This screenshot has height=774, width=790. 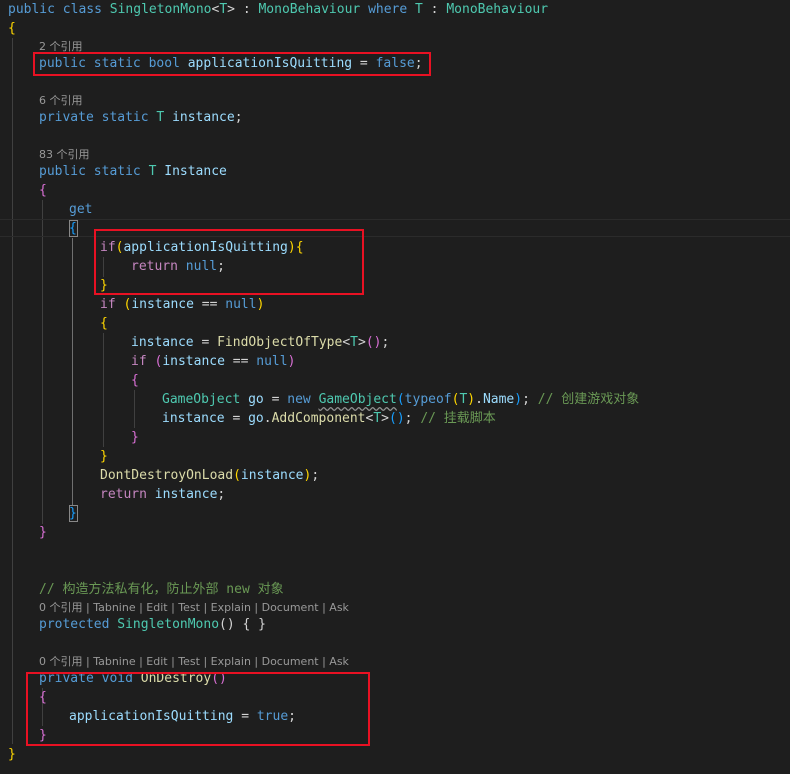 What do you see at coordinates (161, 589) in the screenshot?
I see `code-line: // 构造方法私有化，防止外部 new 对象` at bounding box center [161, 589].